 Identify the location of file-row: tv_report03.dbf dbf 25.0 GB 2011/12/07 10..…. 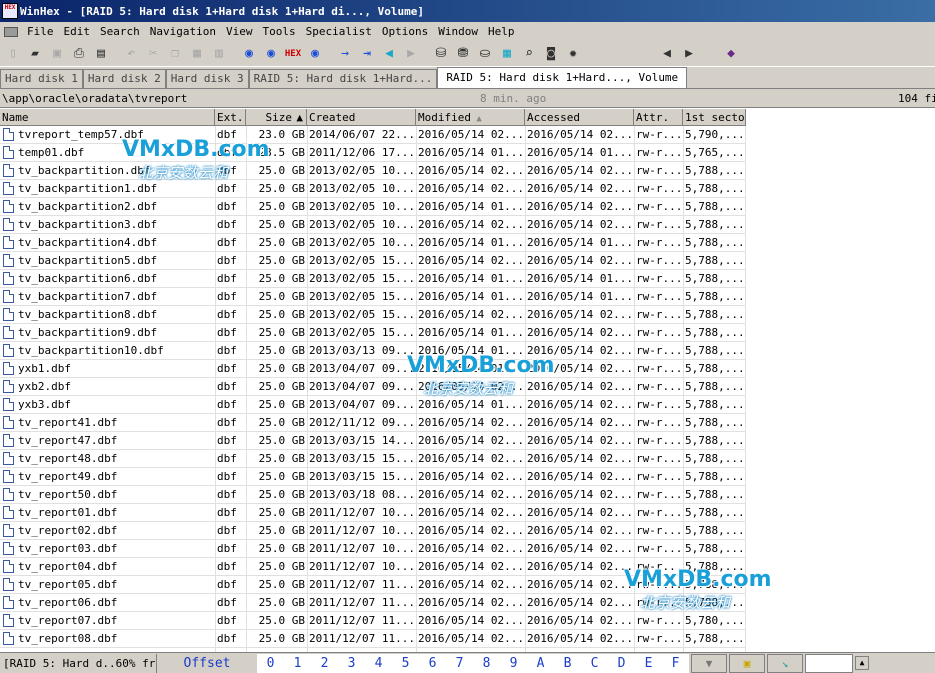
(373, 549).